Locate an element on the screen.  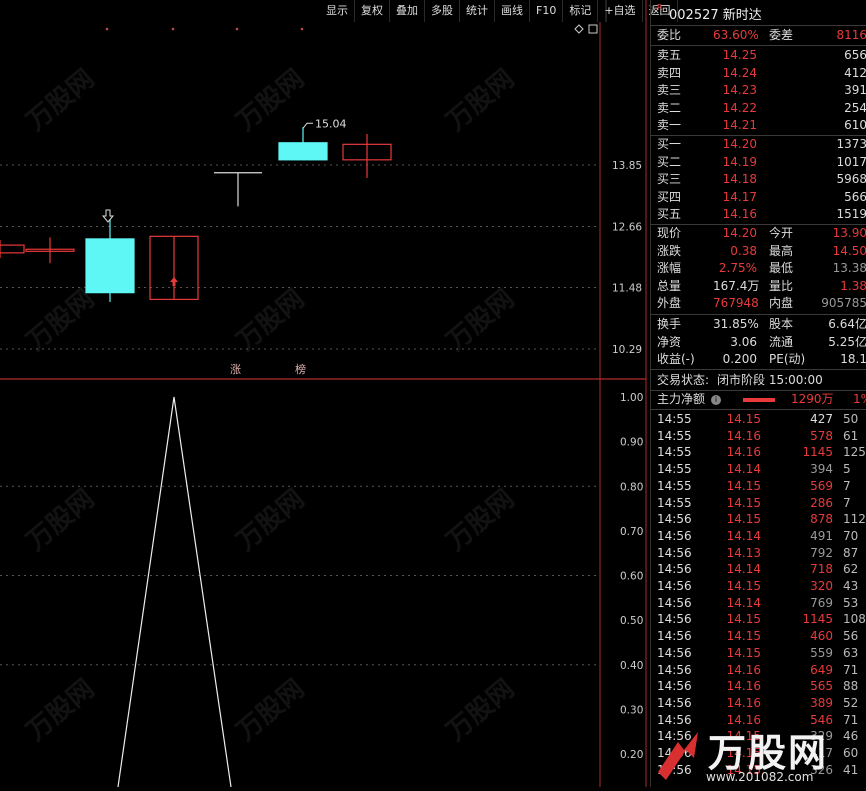
tick-row: 14:56 14.16 565 88 is located at coordinates (758, 686).